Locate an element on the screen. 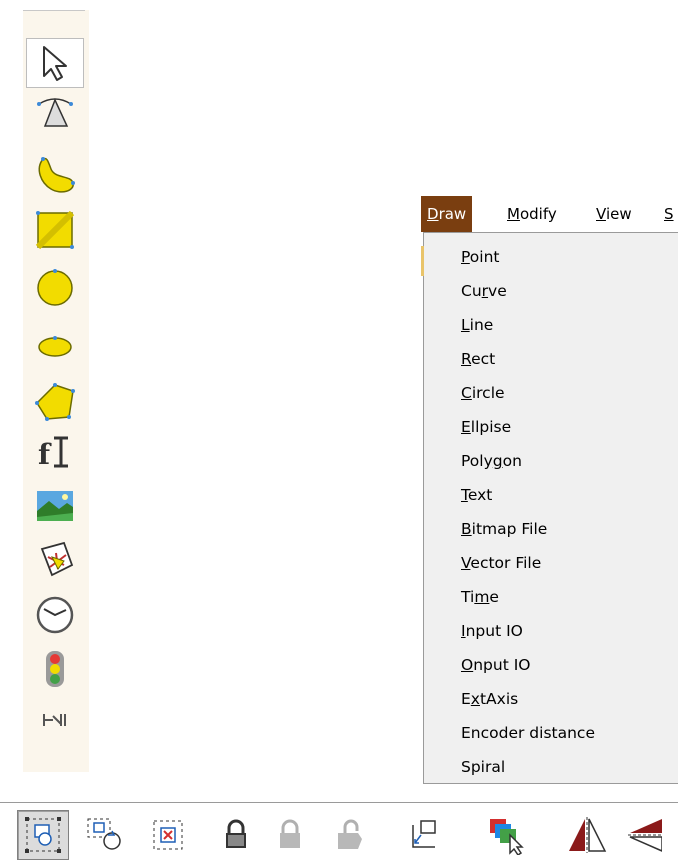 This screenshot has width=678, height=868. group-select-icon is located at coordinates (43, 835).